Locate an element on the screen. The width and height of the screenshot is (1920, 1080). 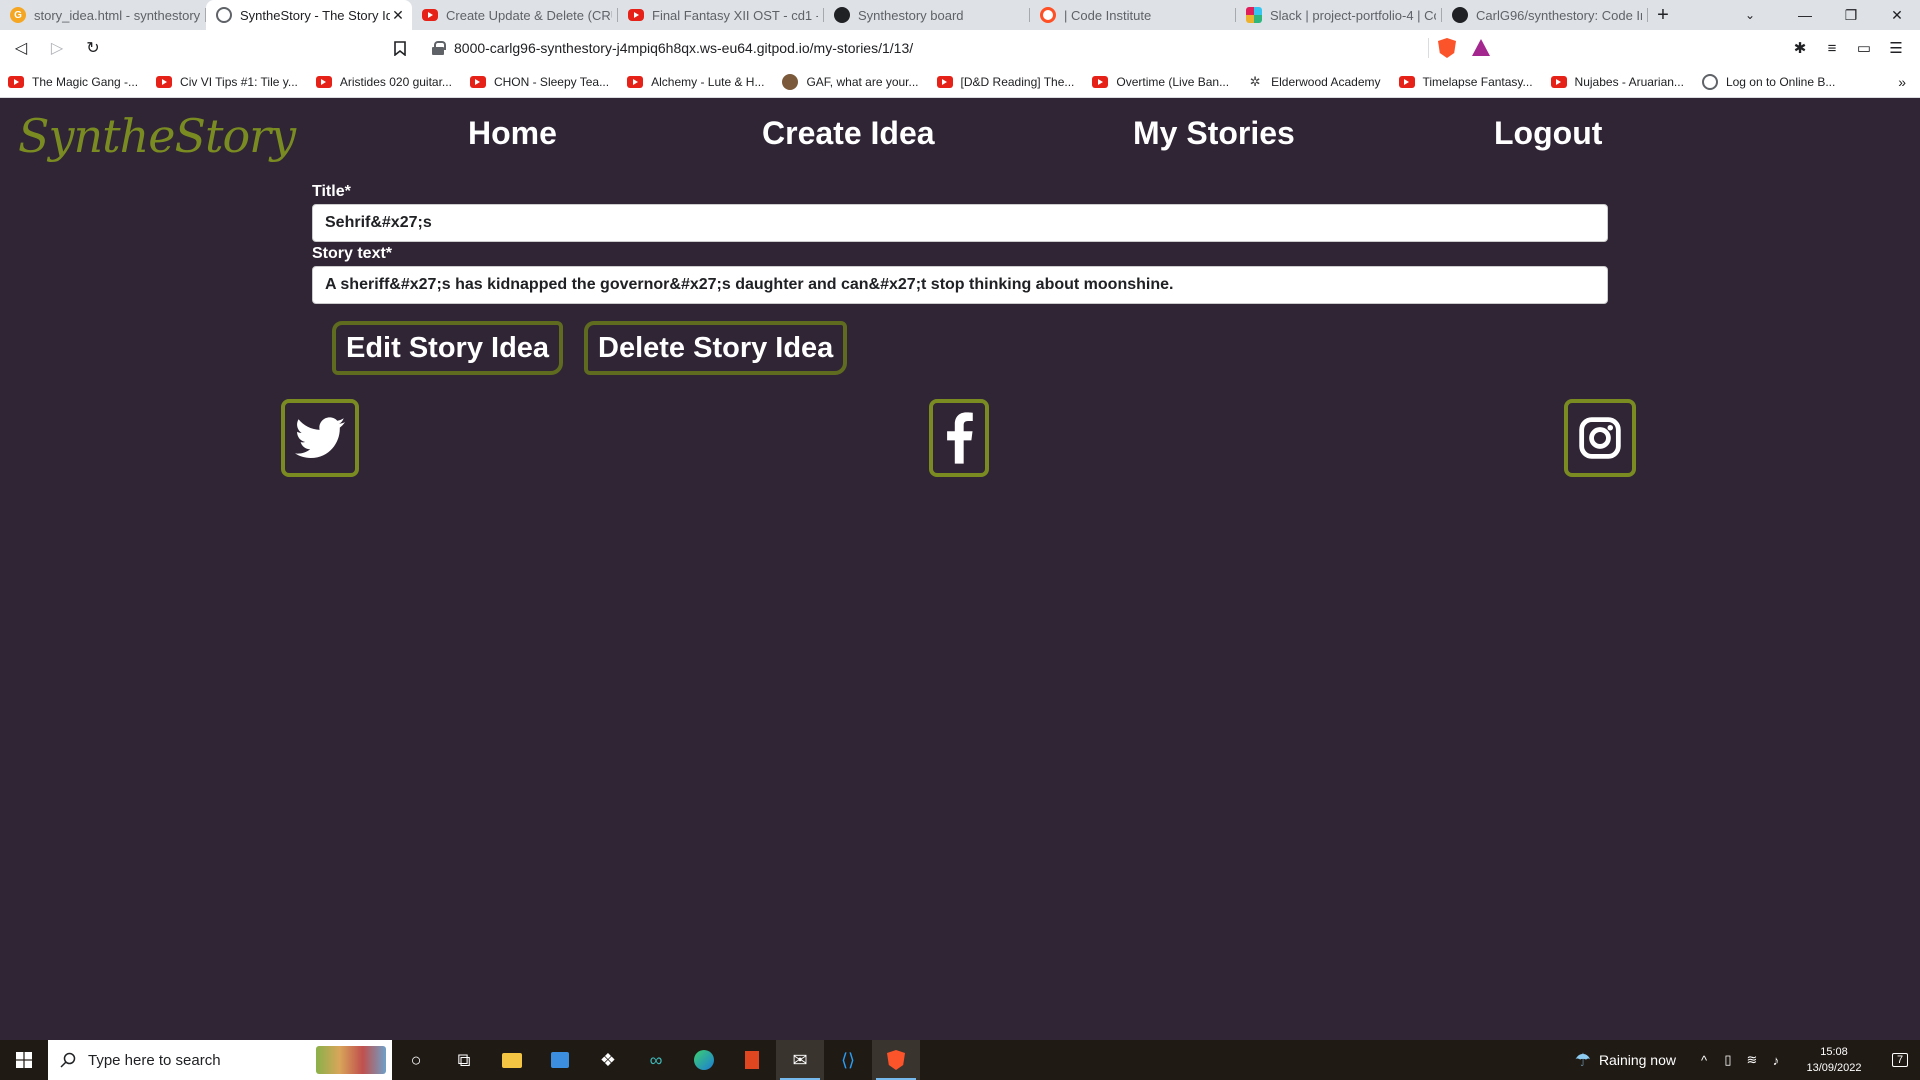
browser-tab: Synthestory board is located at coordinates (927, 15).